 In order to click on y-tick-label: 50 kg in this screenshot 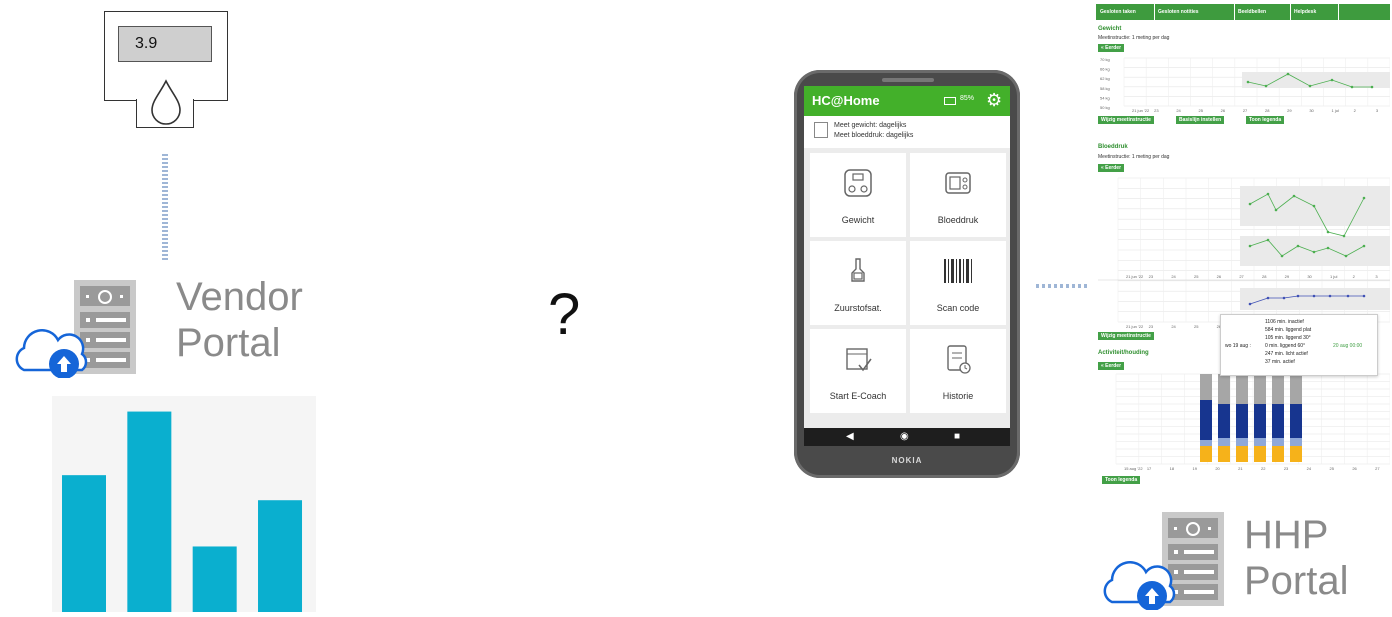, I will do `click(1105, 107)`.